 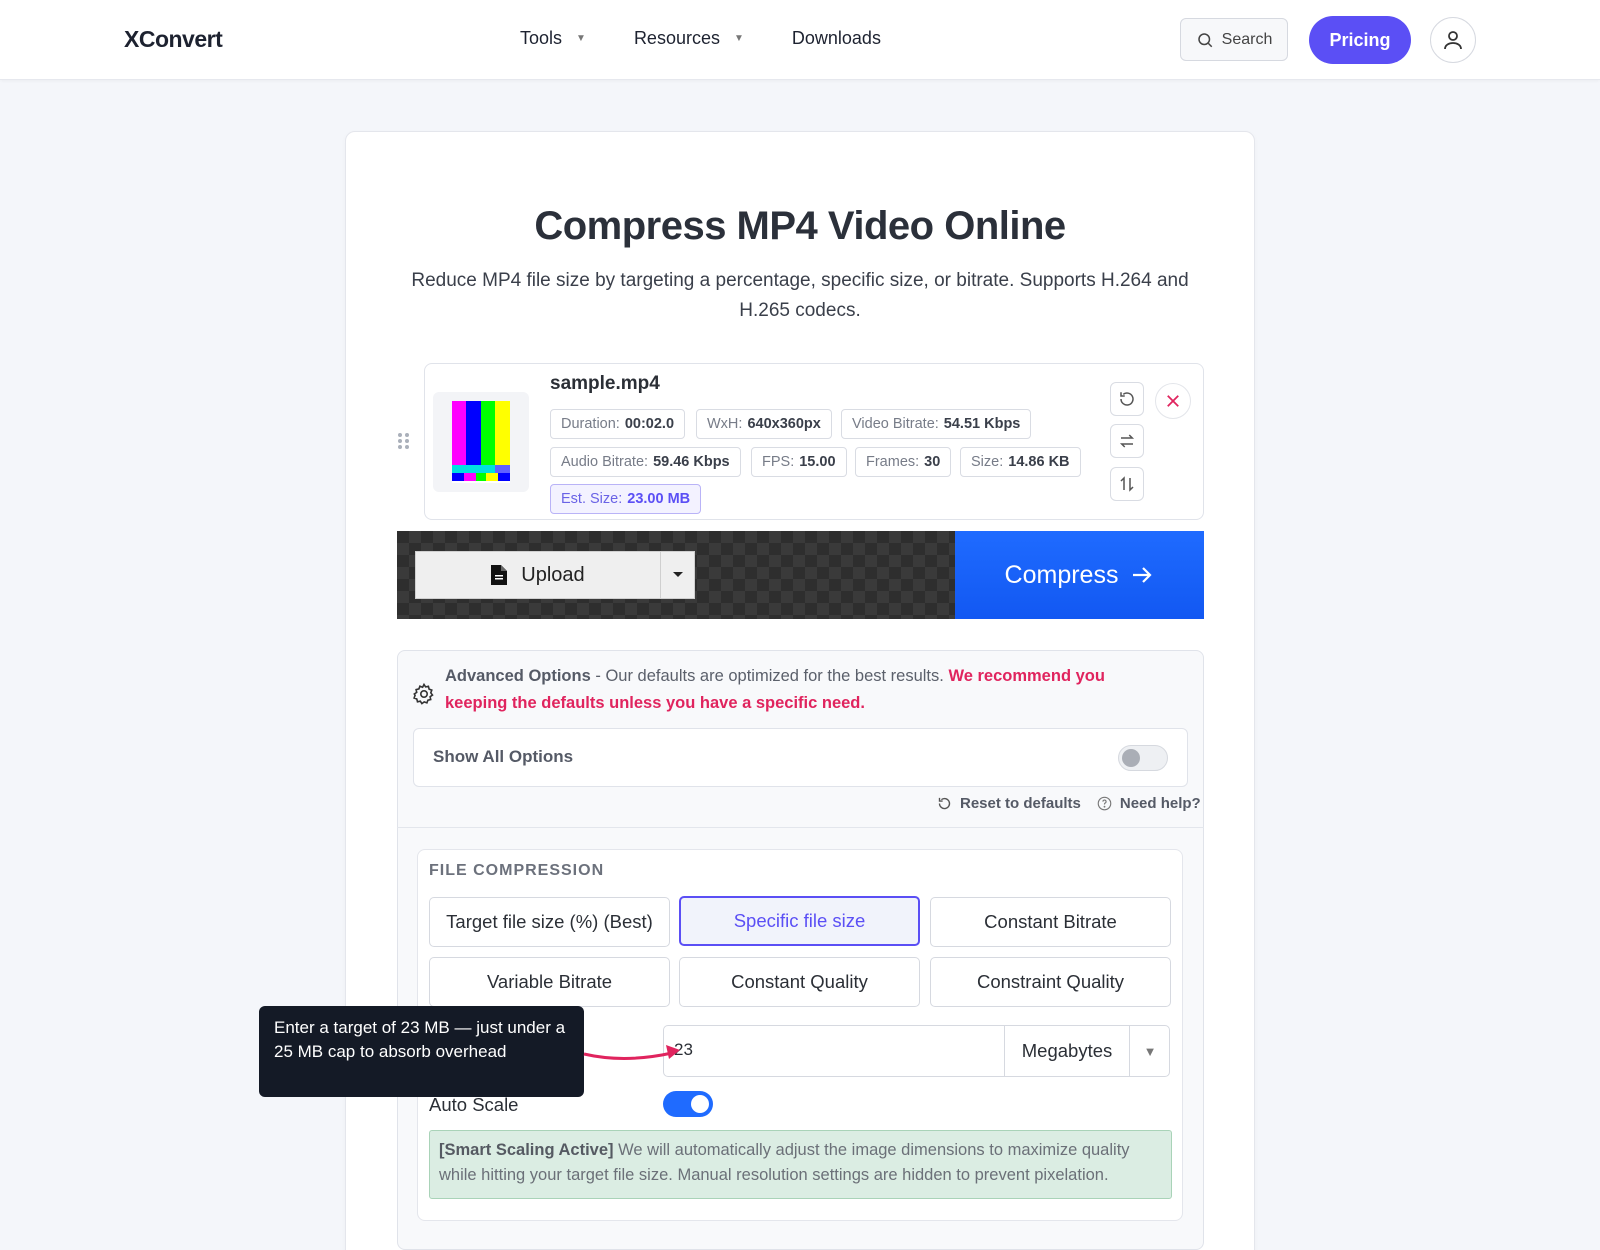 I want to click on swap-horizontal-icon, so click(x=1127, y=441).